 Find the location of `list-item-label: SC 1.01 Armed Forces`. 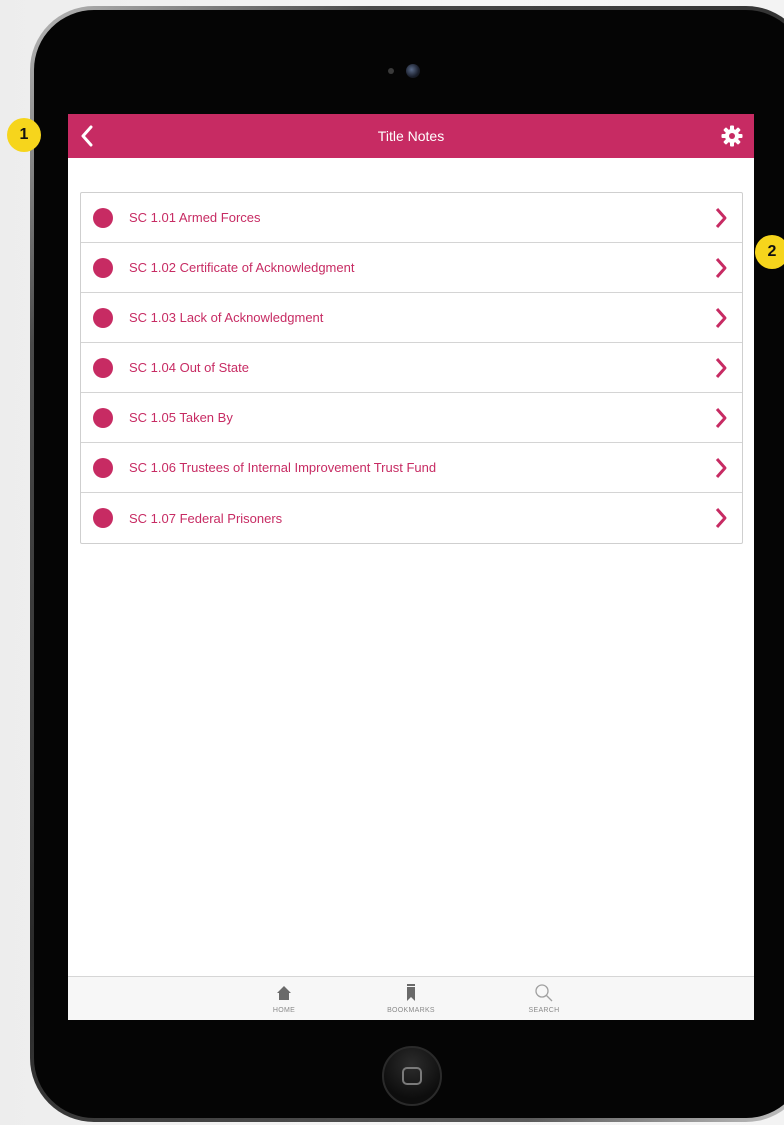

list-item-label: SC 1.01 Armed Forces is located at coordinates (195, 217).